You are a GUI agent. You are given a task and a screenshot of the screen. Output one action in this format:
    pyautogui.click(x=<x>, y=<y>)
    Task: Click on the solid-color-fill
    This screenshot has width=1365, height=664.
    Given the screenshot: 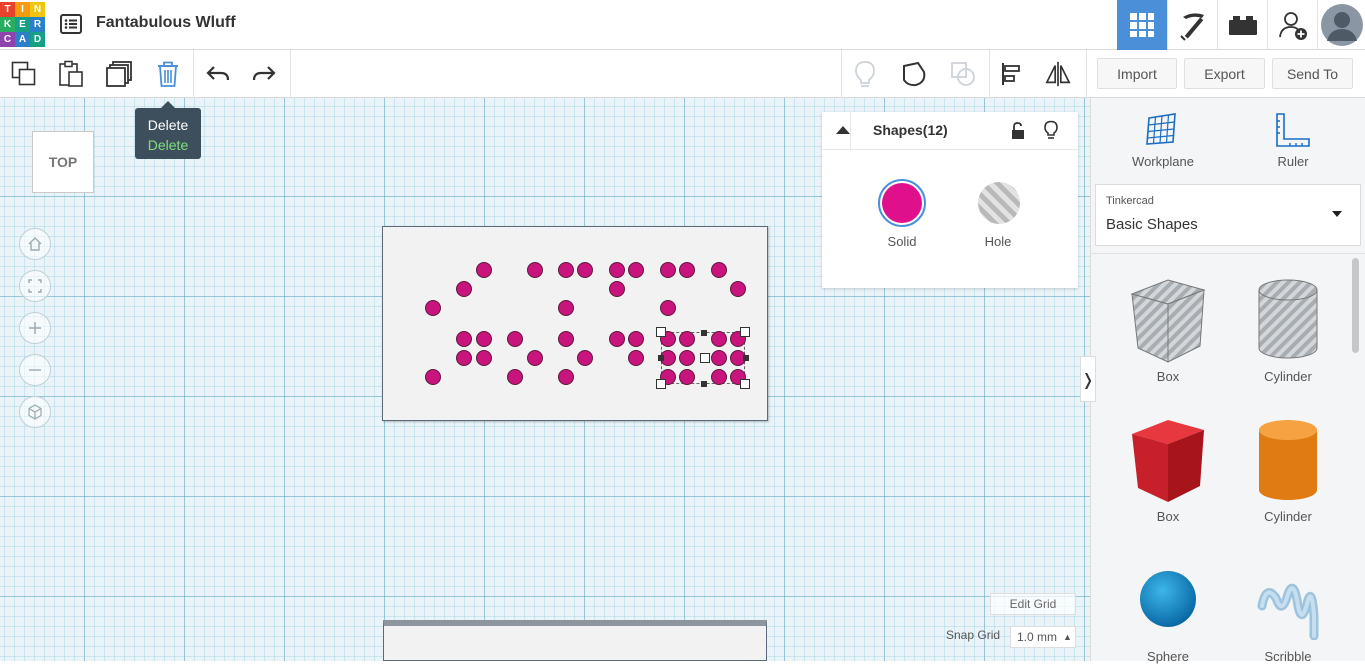 What is the action you would take?
    pyautogui.click(x=902, y=203)
    